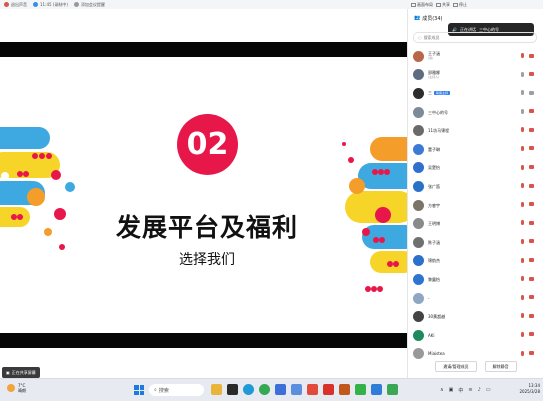  Describe the element at coordinates (475, 223) in the screenshot. I see `member-row: 王明博` at that location.